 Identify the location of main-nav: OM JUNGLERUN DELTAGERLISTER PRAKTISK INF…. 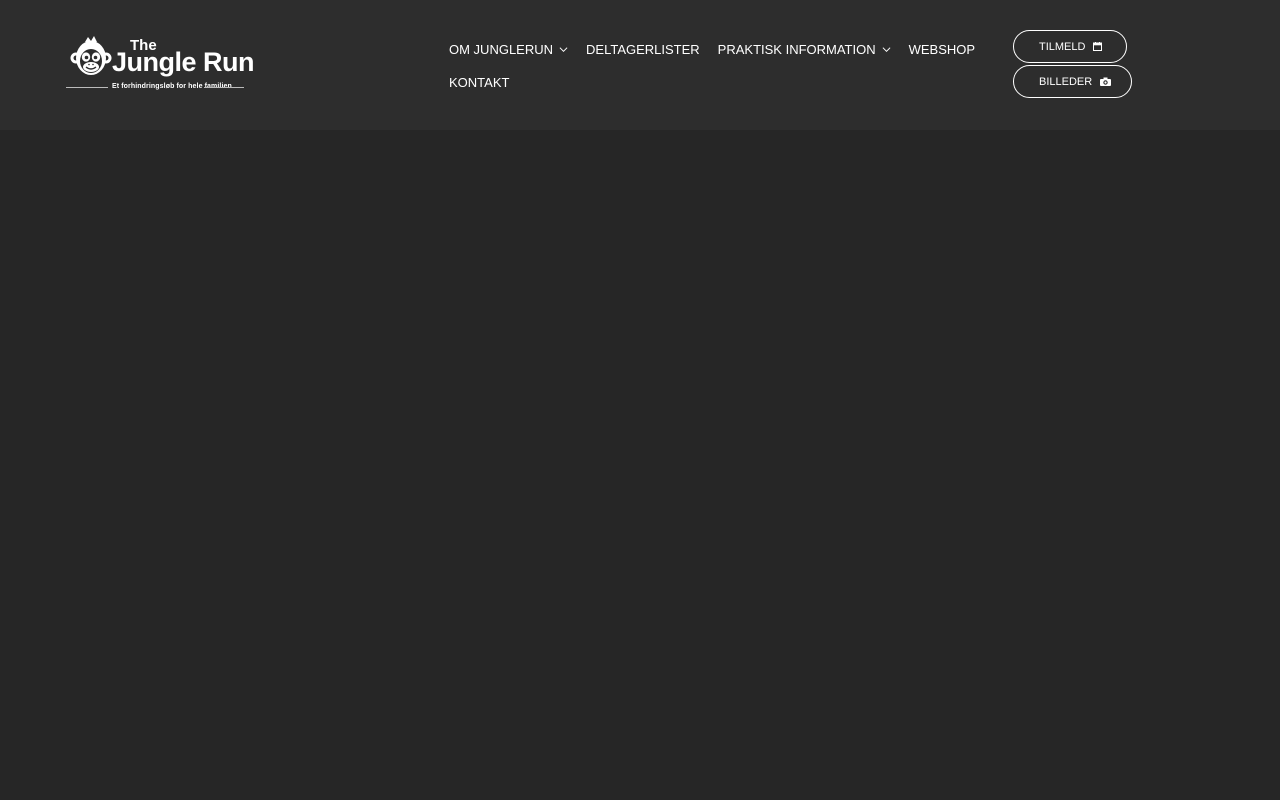
(714, 66).